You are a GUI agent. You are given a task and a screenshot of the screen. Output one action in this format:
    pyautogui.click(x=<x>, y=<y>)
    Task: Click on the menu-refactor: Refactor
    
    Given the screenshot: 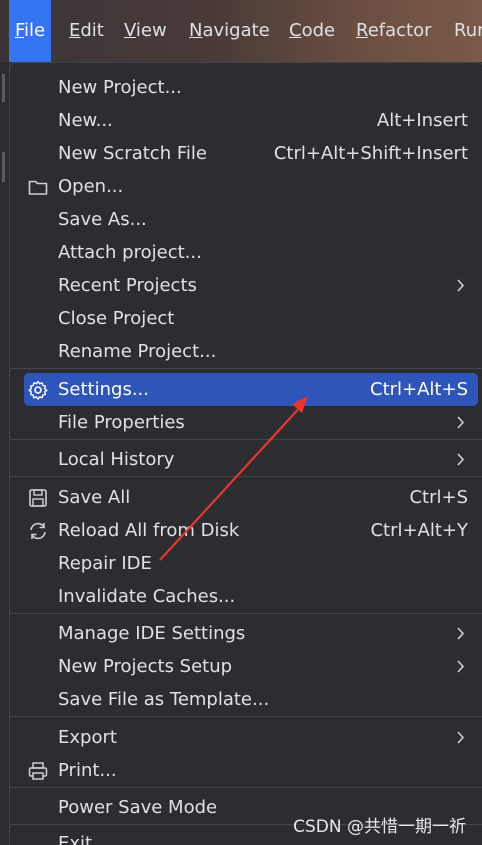 What is the action you would take?
    pyautogui.click(x=394, y=31)
    